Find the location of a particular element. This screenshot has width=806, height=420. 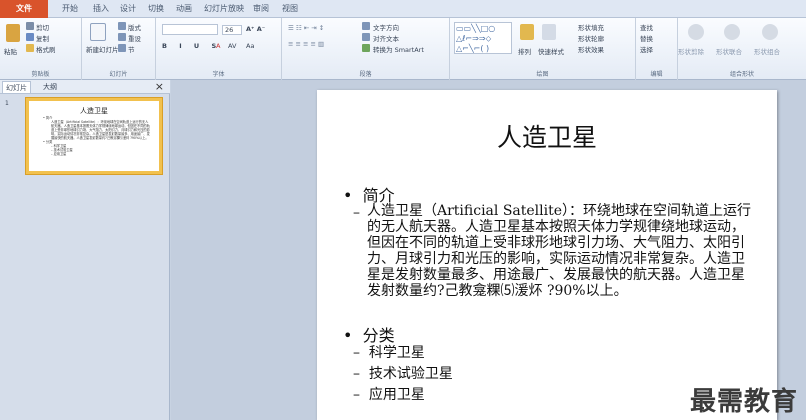

clipboard-group-label: 剪贴板 is located at coordinates (40, 74).